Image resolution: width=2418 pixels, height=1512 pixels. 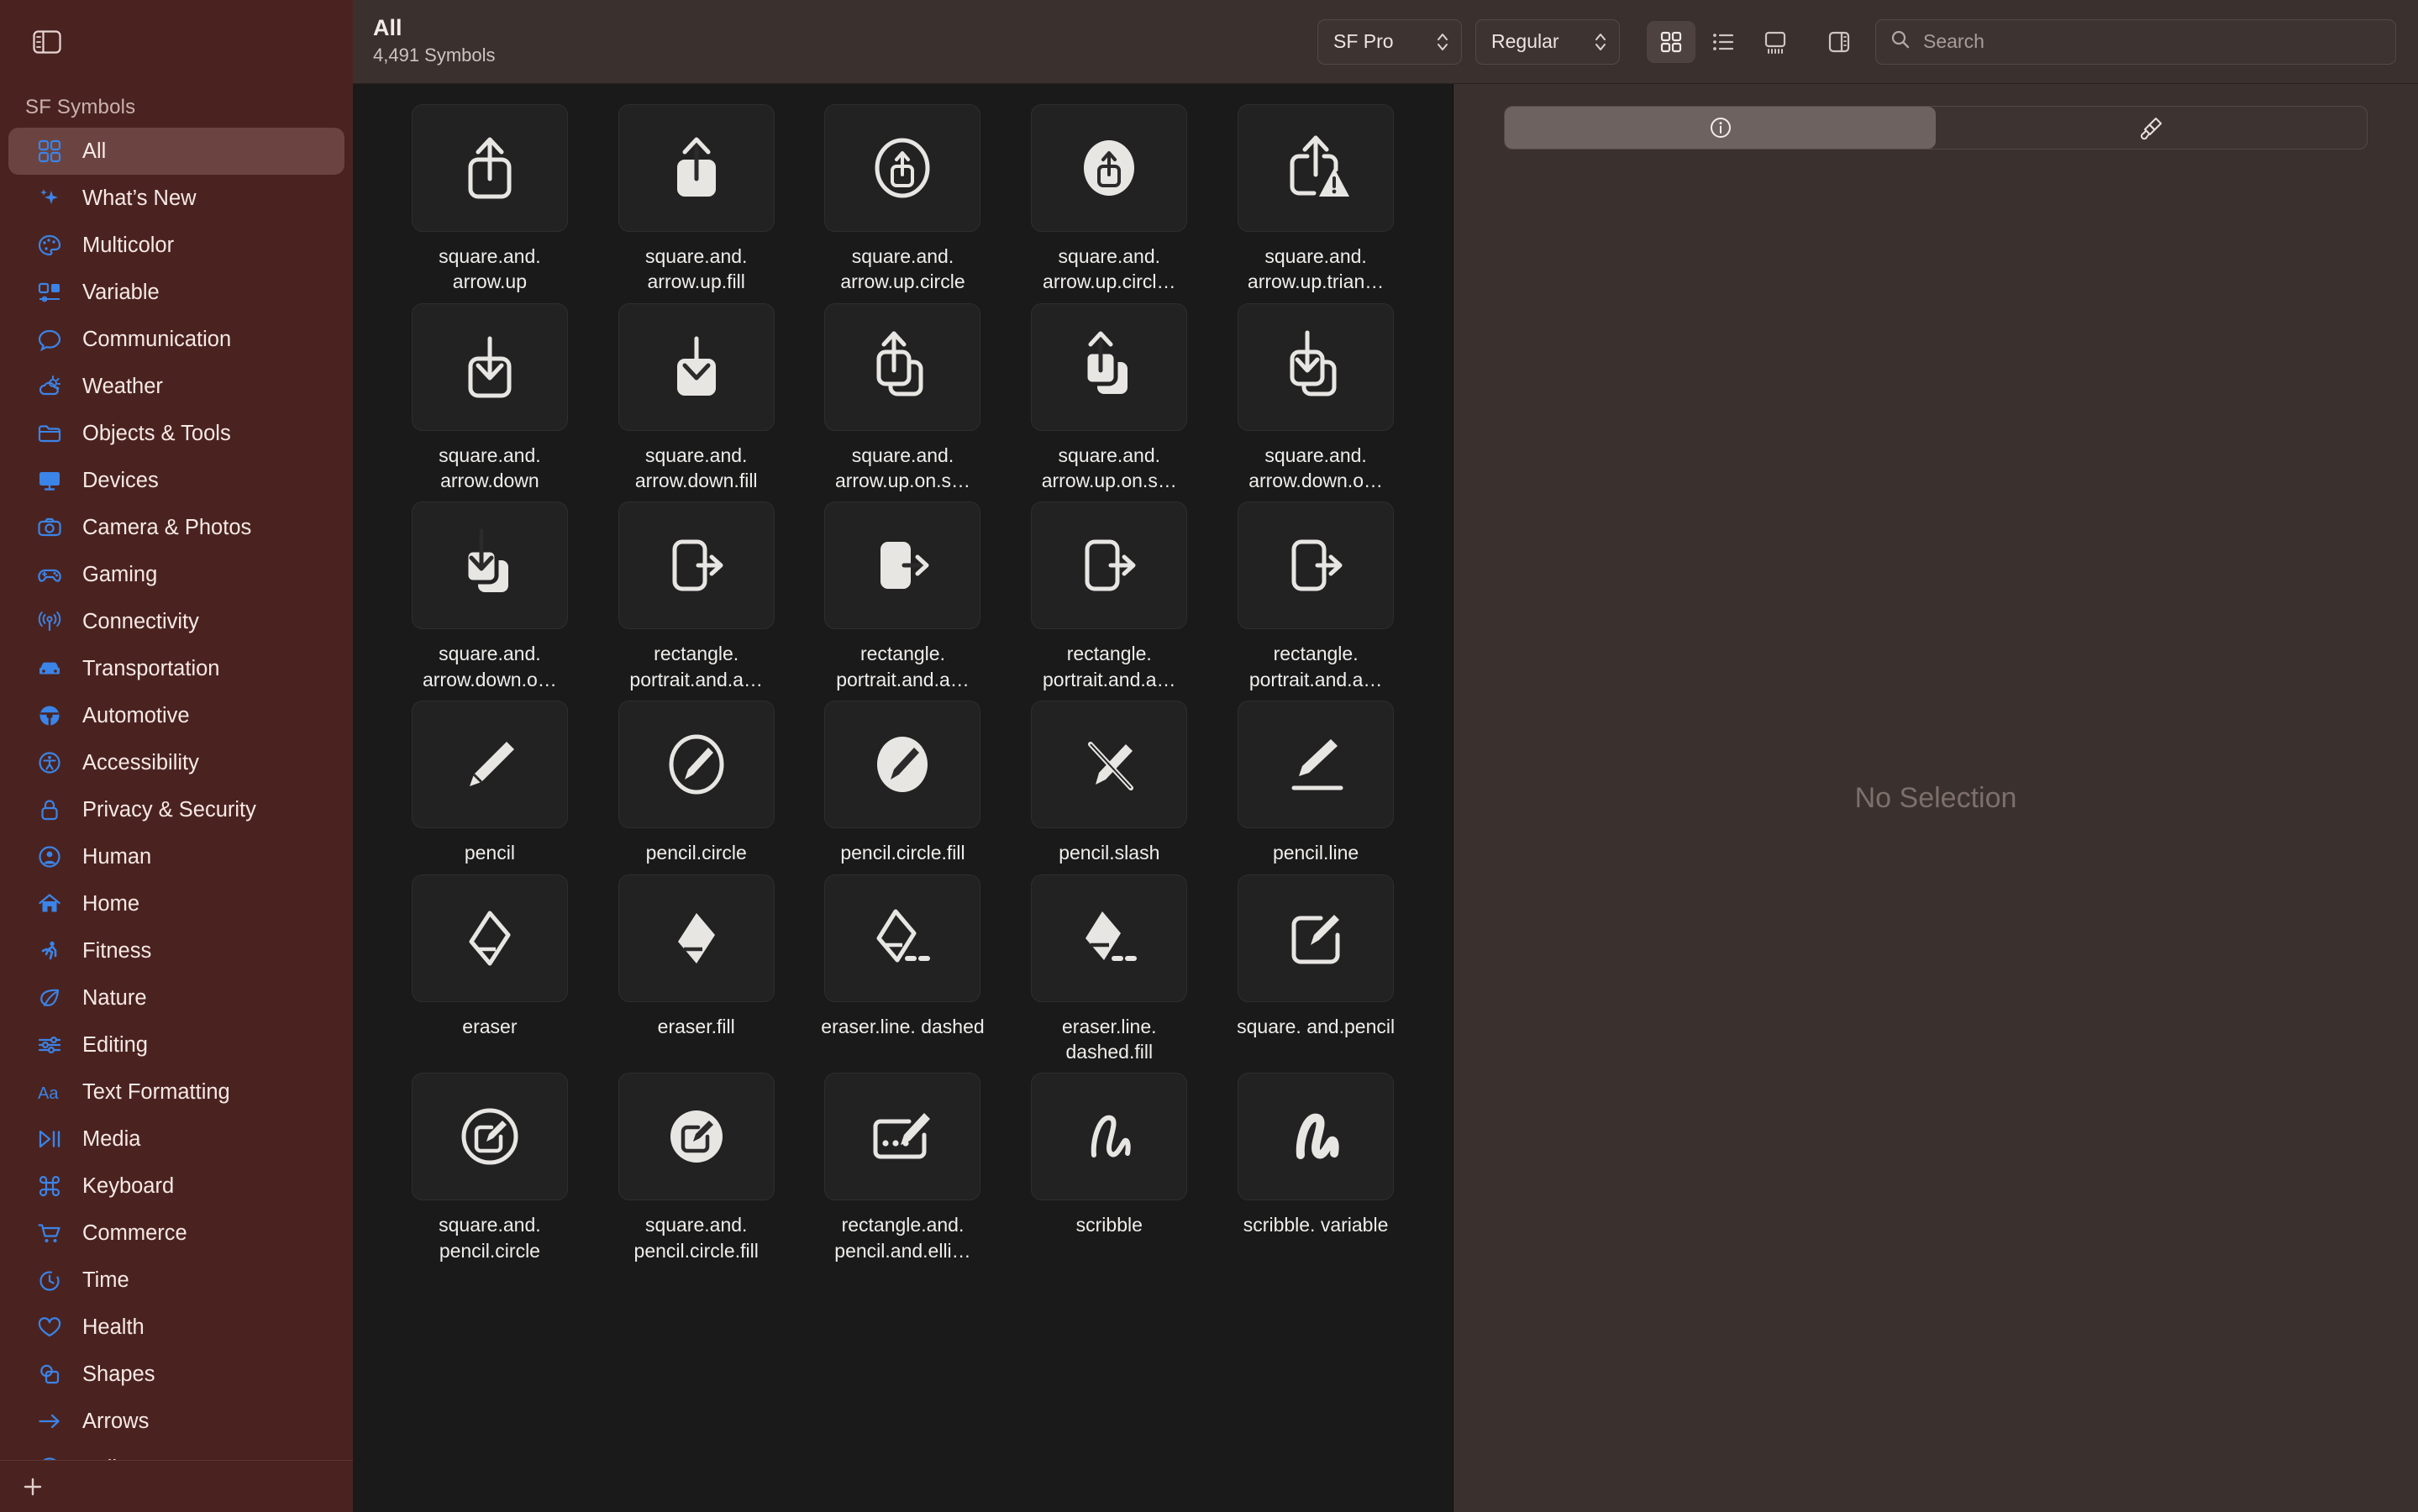 What do you see at coordinates (697, 765) in the screenshot?
I see `symbol-preview-pencil-circle` at bounding box center [697, 765].